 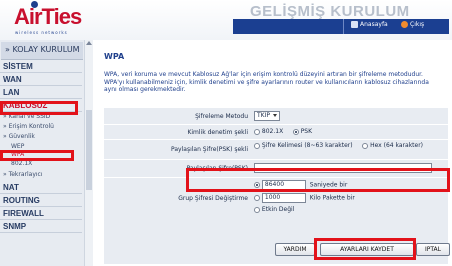 I want to click on encryption-value: TKIP, so click(x=263, y=115).